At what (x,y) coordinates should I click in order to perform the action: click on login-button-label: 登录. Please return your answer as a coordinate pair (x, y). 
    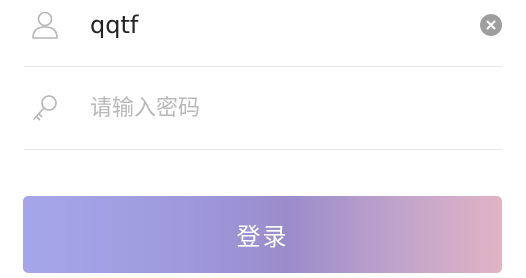
    Looking at the image, I should click on (262, 237).